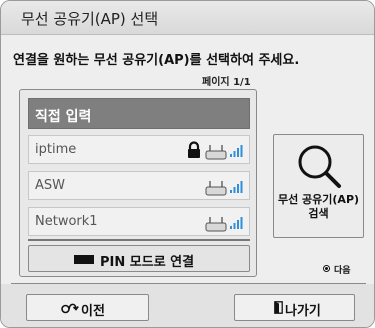  What do you see at coordinates (226, 82) in the screenshot?
I see `page-indicator: 페이지 1/1` at bounding box center [226, 82].